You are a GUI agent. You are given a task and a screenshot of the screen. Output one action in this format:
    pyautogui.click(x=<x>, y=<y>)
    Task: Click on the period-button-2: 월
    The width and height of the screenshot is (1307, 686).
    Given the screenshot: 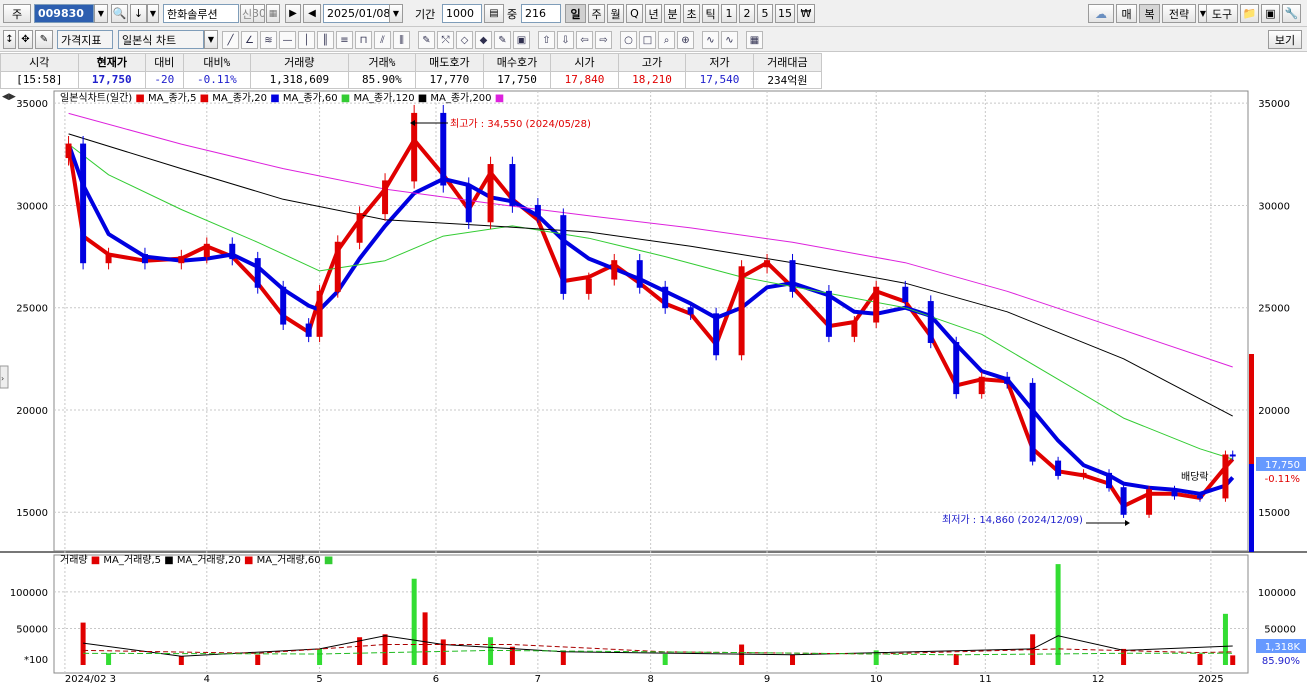 What is the action you would take?
    pyautogui.click(x=615, y=13)
    